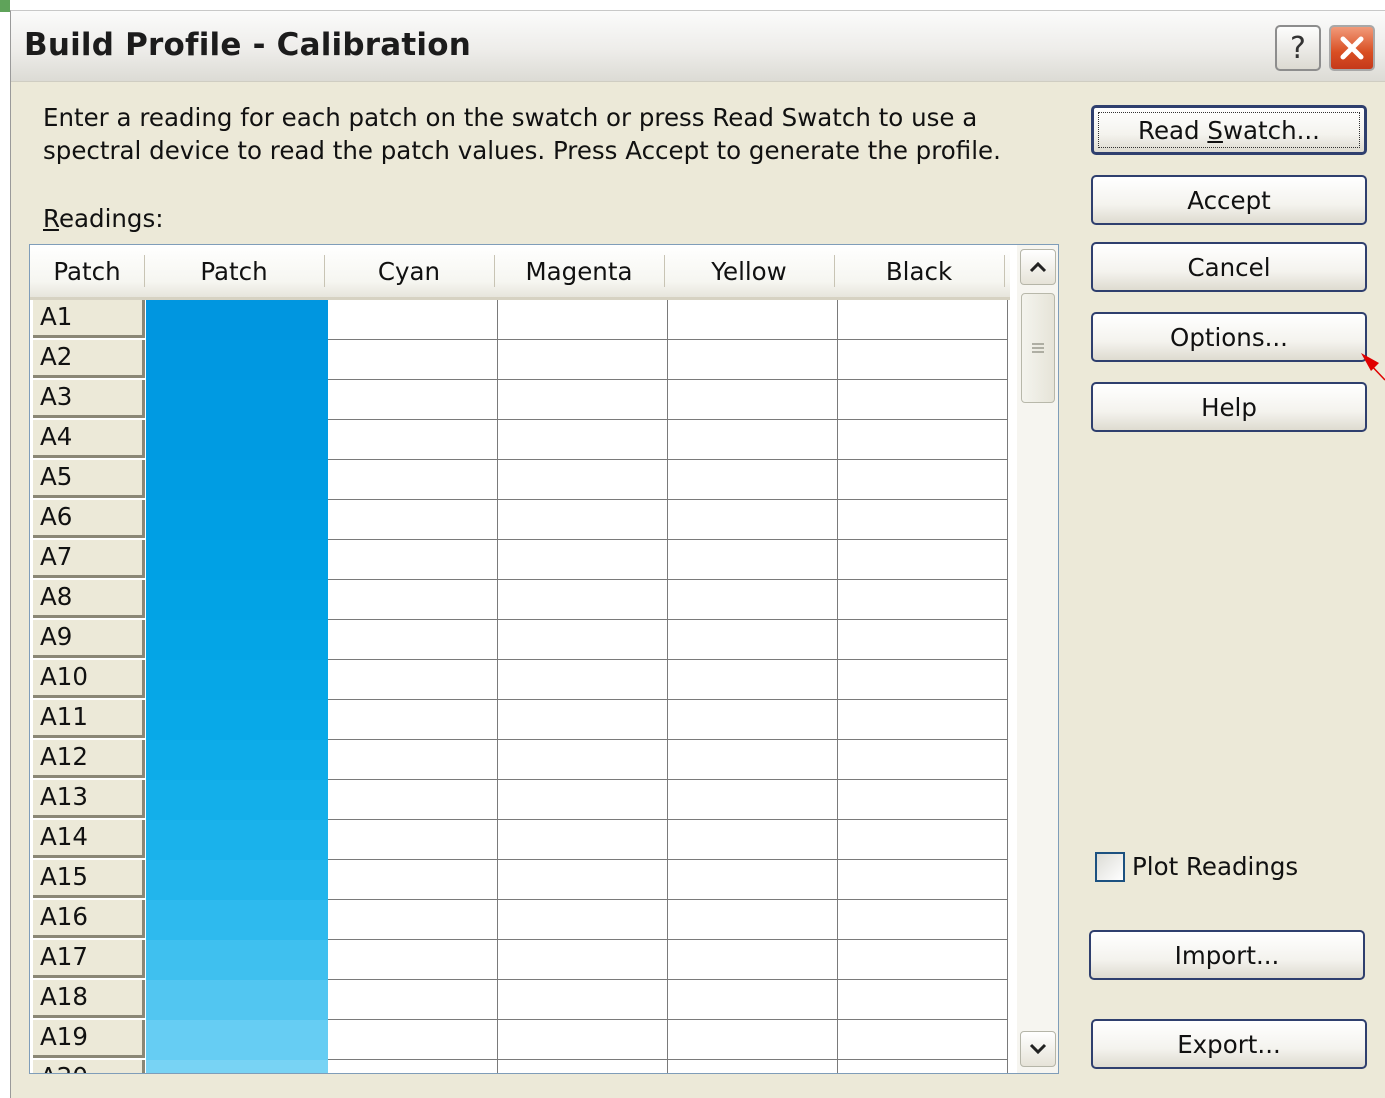 This screenshot has height=1098, width=1385. I want to click on vertical-scrollbar, so click(1037, 659).